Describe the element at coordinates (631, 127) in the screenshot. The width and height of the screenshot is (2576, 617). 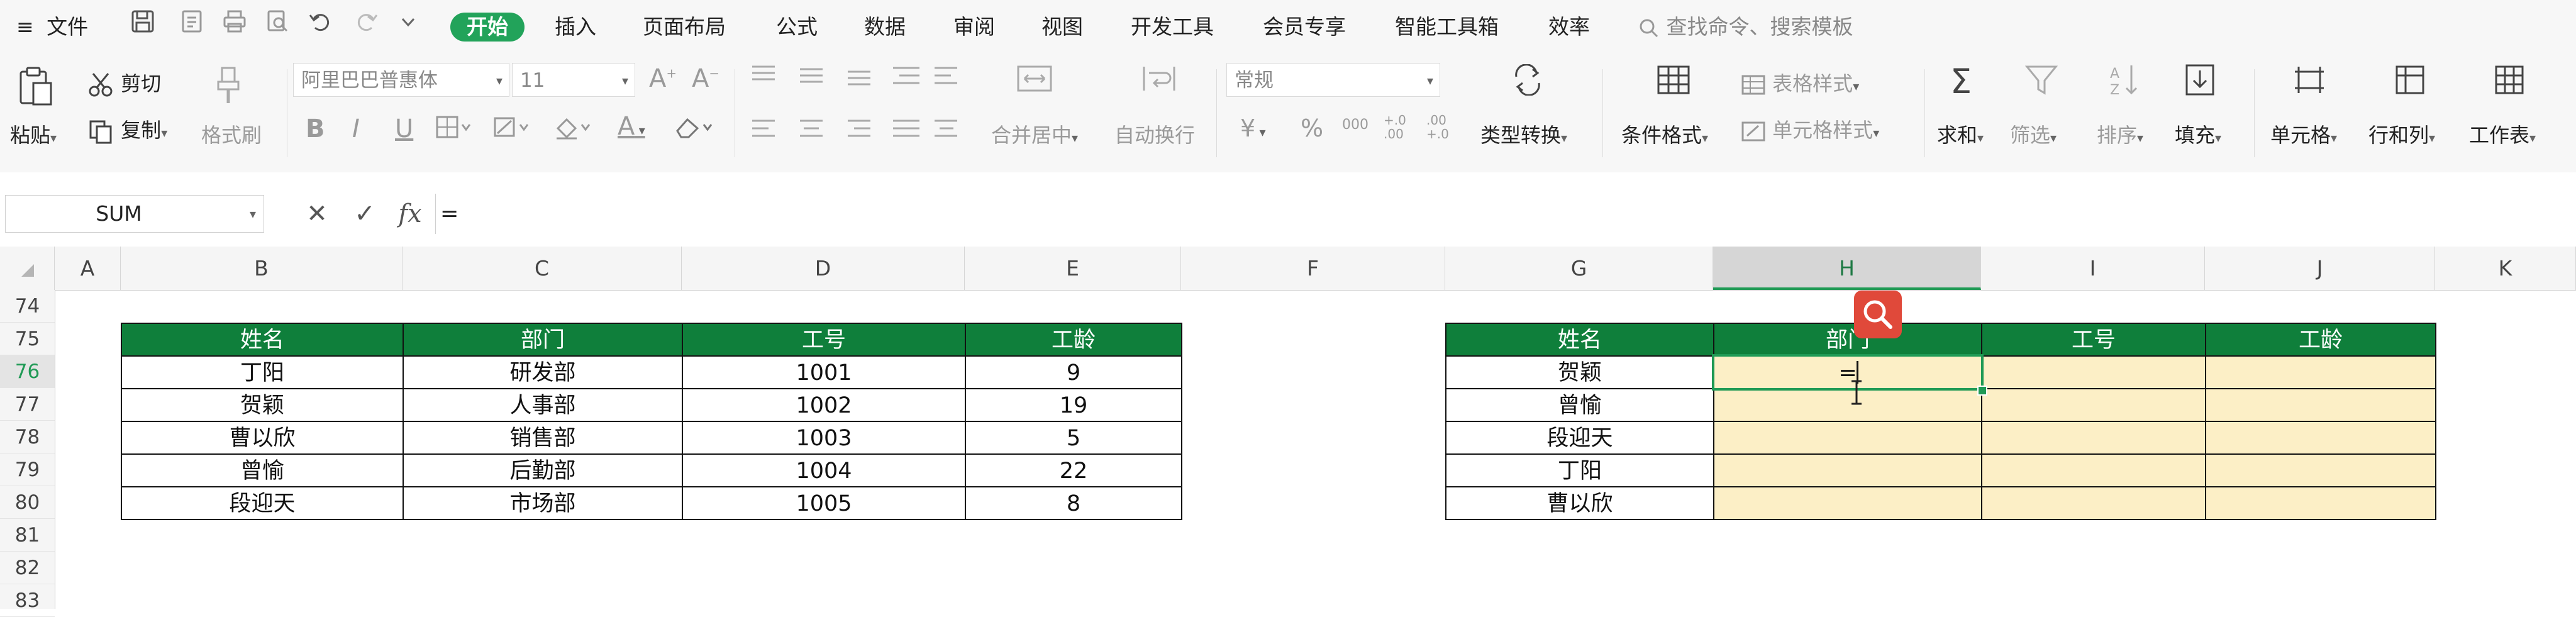
I see `font-color-button: A ▾` at that location.